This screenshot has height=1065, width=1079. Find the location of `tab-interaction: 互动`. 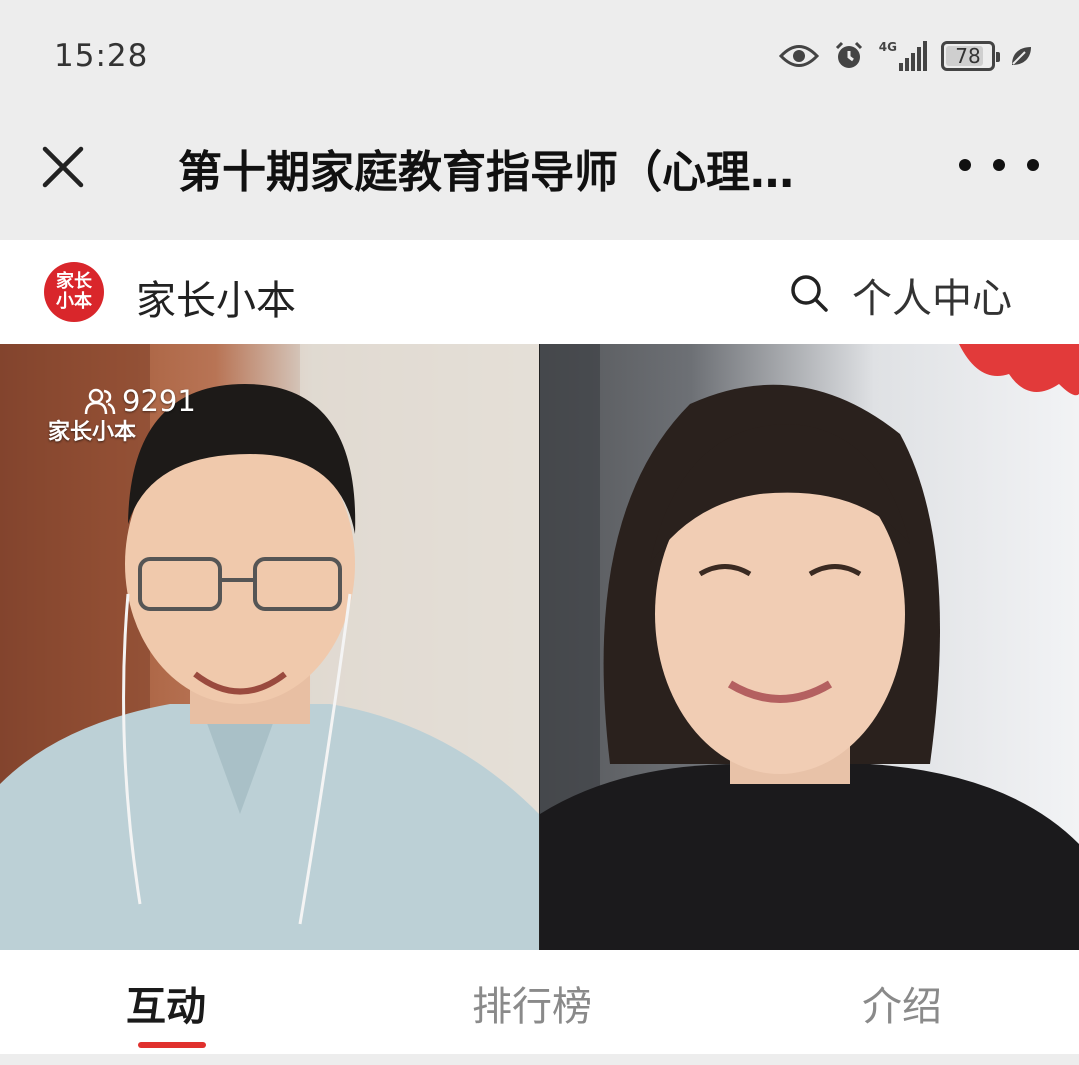

tab-interaction: 互动 is located at coordinates (166, 1003).